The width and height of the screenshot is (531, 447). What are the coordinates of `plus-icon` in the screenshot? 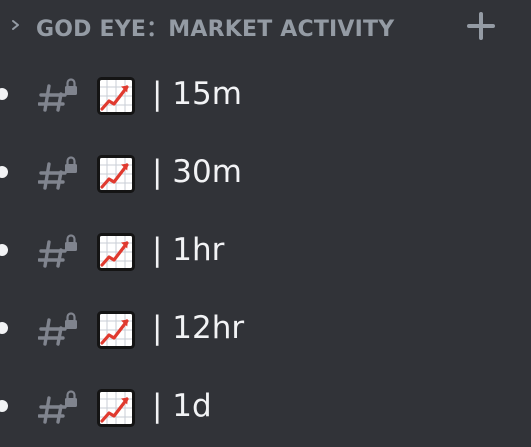 It's located at (481, 26).